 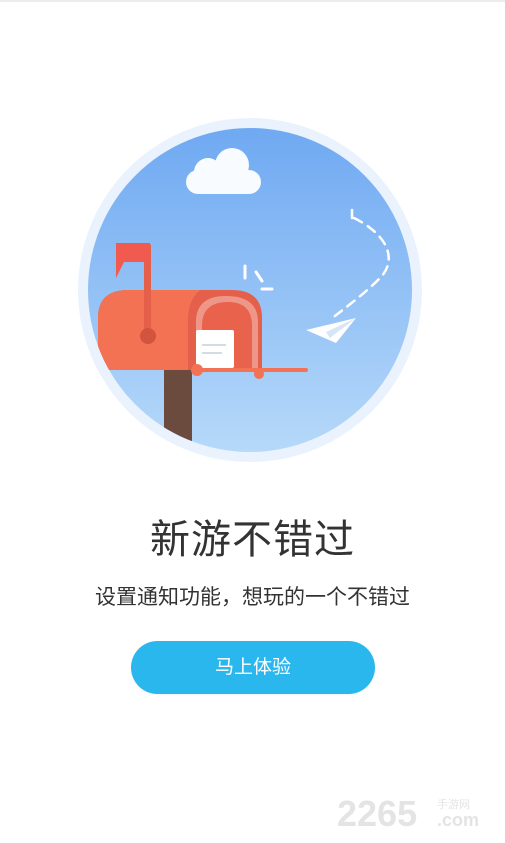 What do you see at coordinates (215, 349) in the screenshot?
I see `letter-icon` at bounding box center [215, 349].